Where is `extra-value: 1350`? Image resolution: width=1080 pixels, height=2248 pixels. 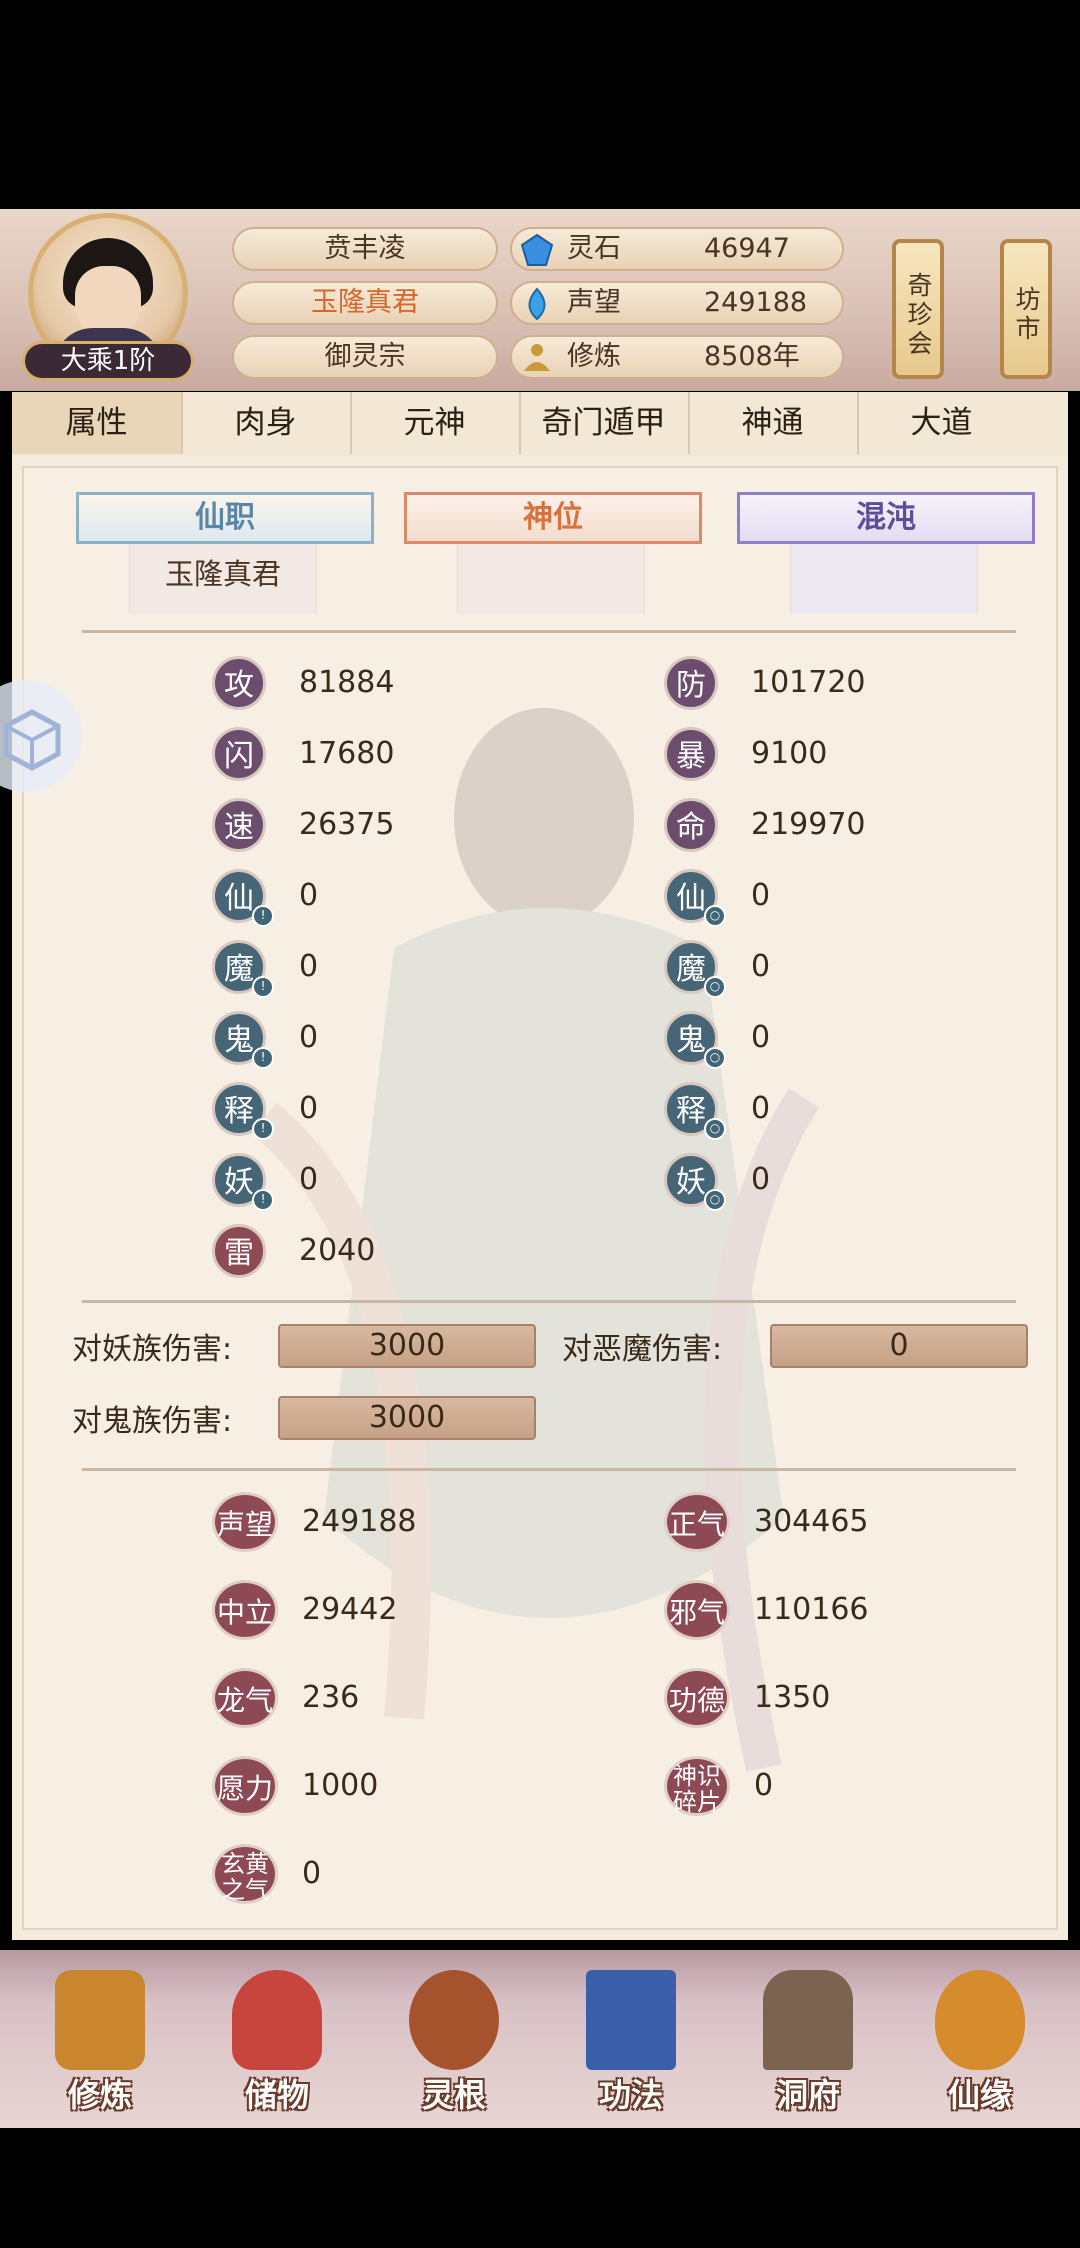 extra-value: 1350 is located at coordinates (792, 1697).